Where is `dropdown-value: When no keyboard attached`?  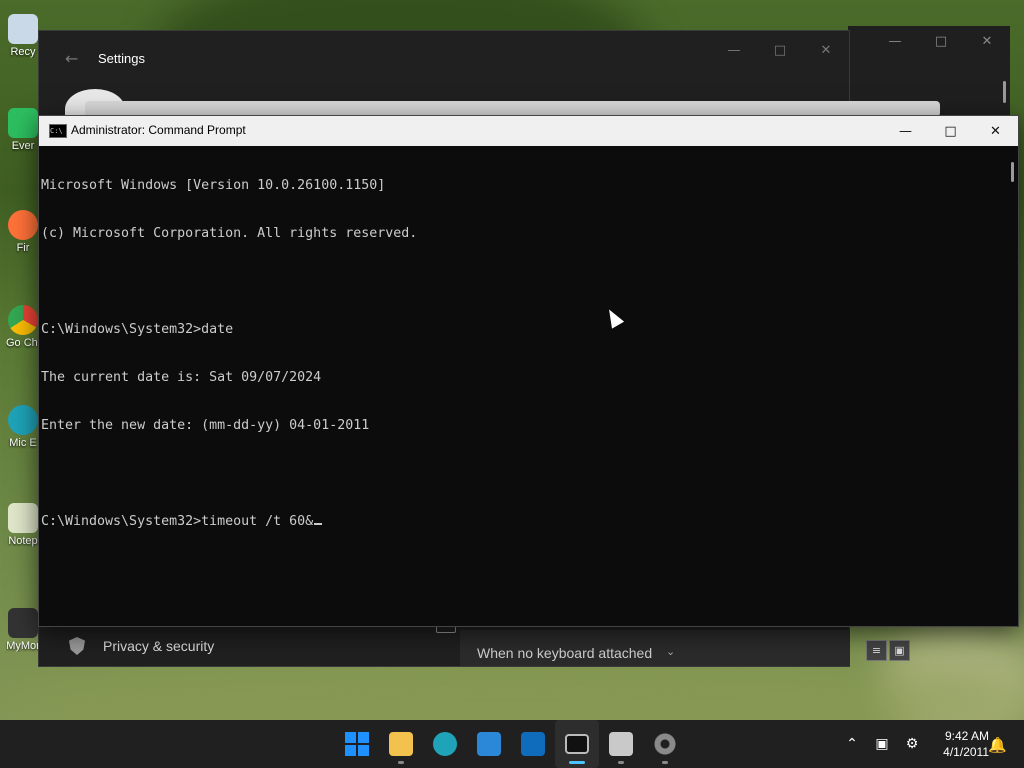 dropdown-value: When no keyboard attached is located at coordinates (565, 653).